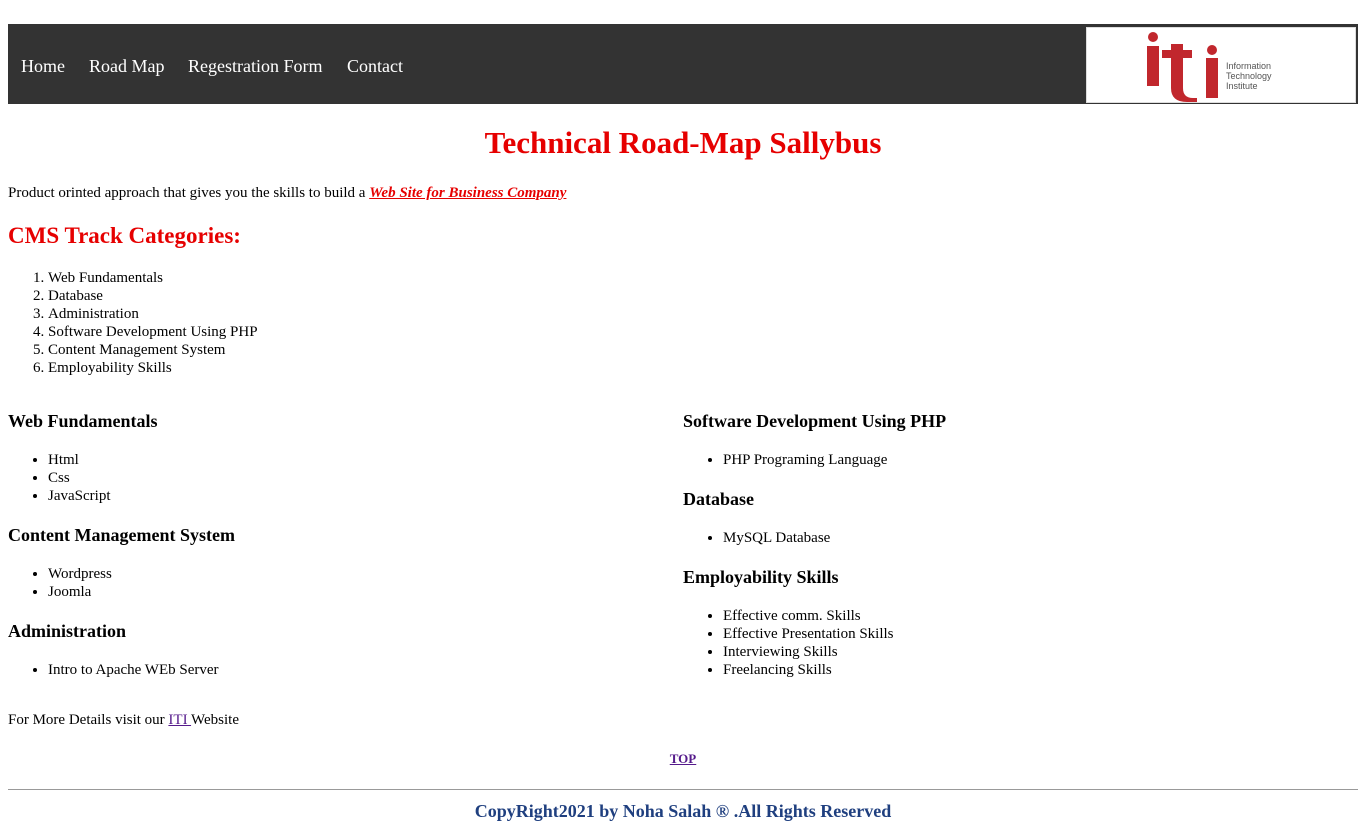  I want to click on list-item: Administration, so click(153, 314).